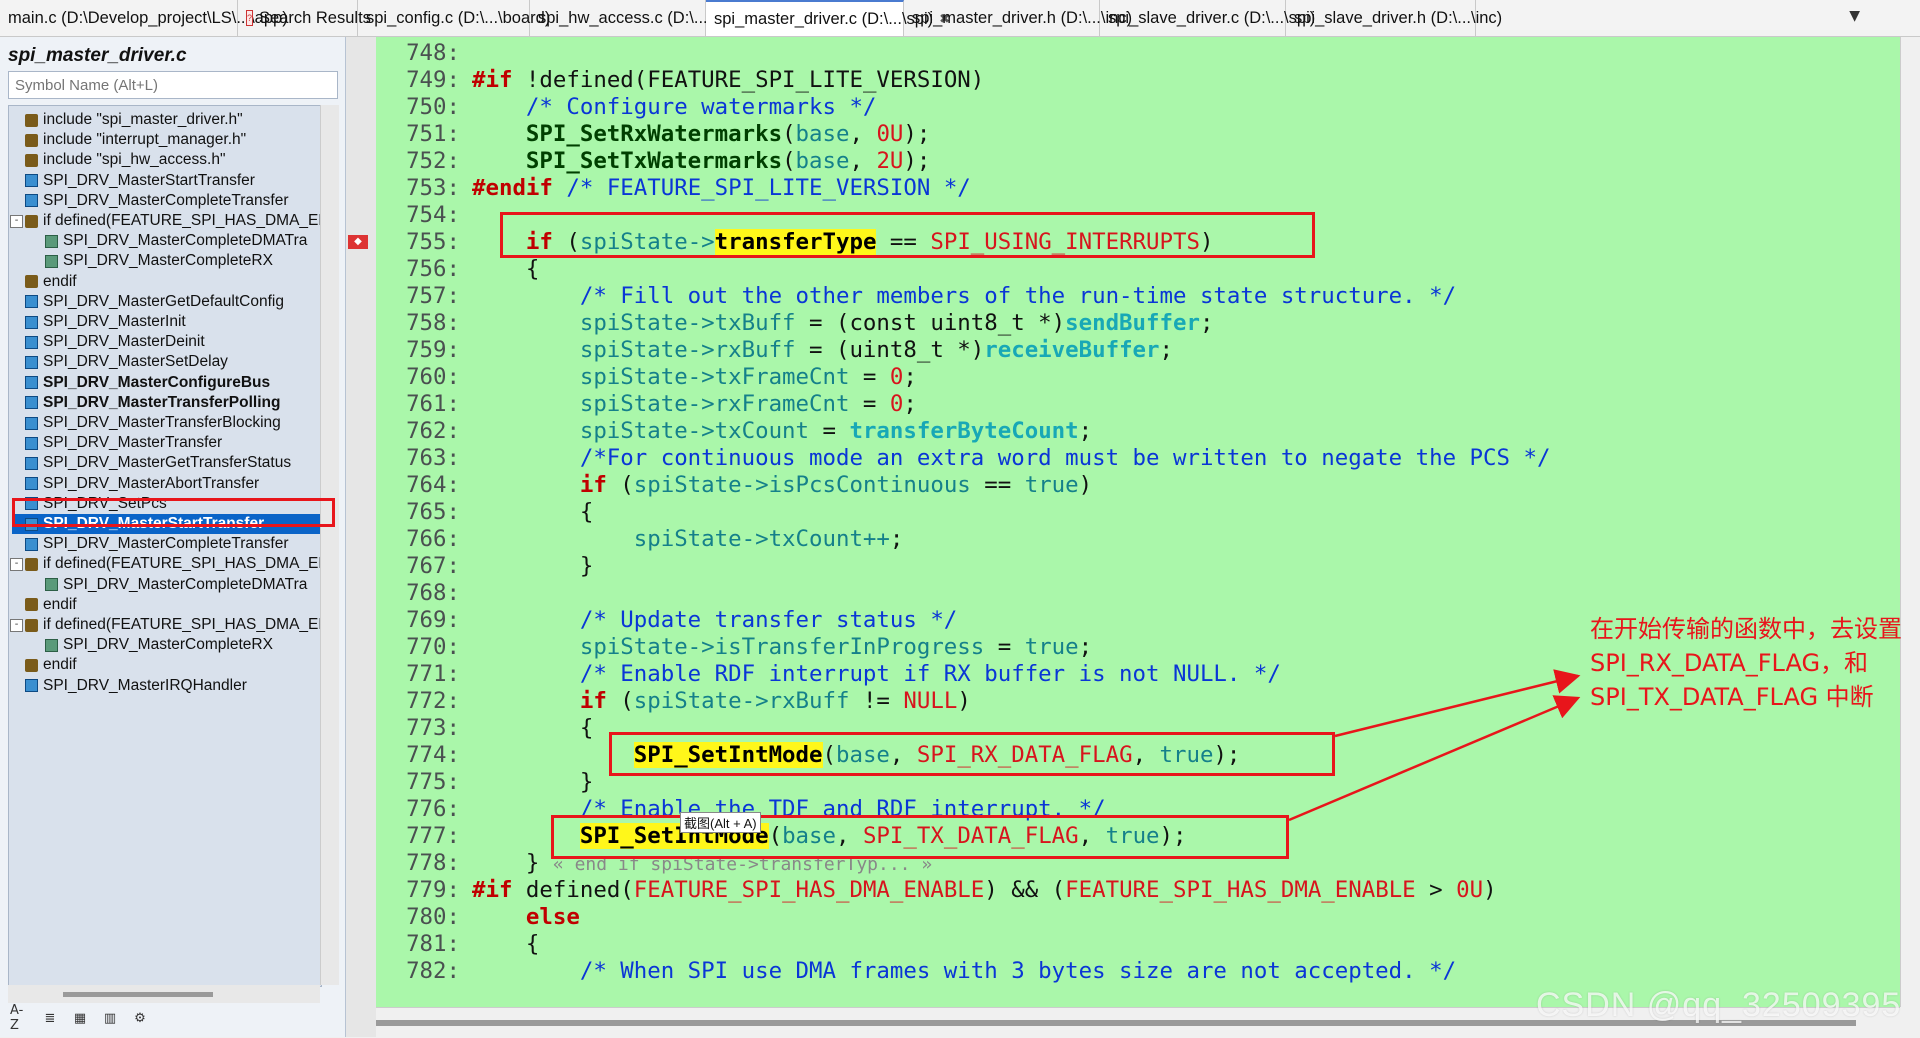 Image resolution: width=1920 pixels, height=1038 pixels. I want to click on editor-vscrollbar, so click(1910, 522).